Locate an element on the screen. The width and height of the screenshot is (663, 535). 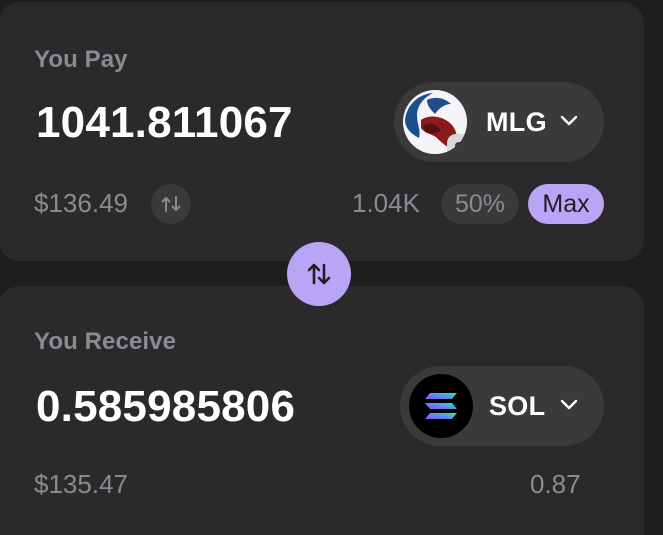
solana-logo is located at coordinates (441, 406).